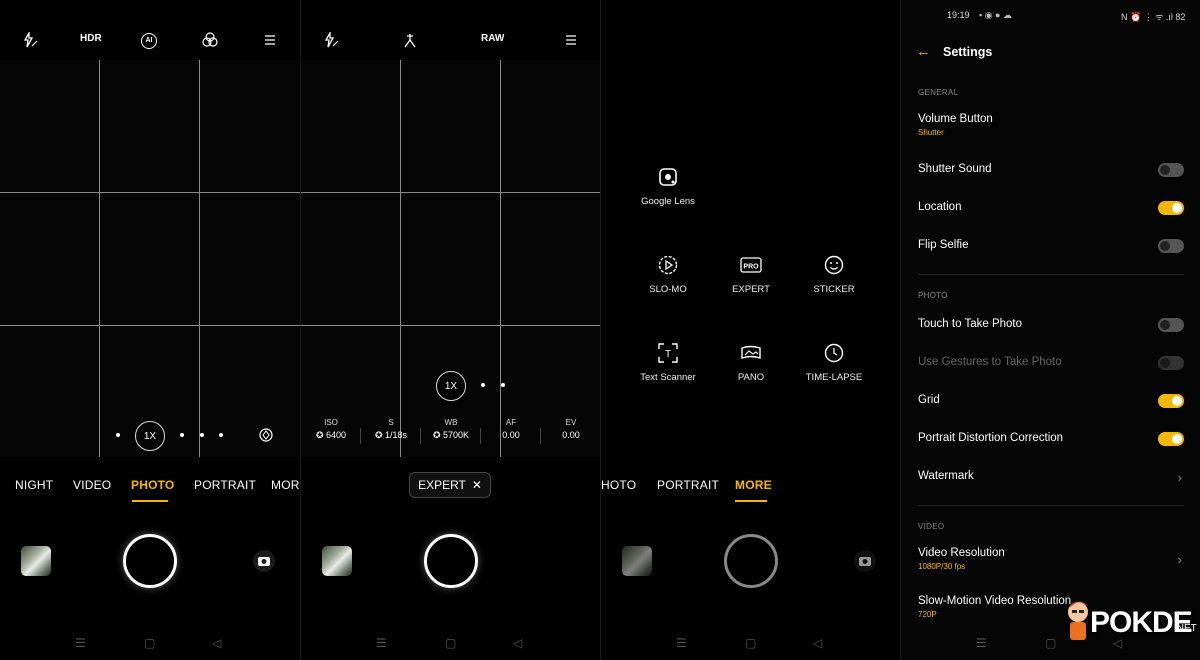 The height and width of the screenshot is (660, 1200). What do you see at coordinates (751, 362) in the screenshot?
I see `tile-pano: PANO` at bounding box center [751, 362].